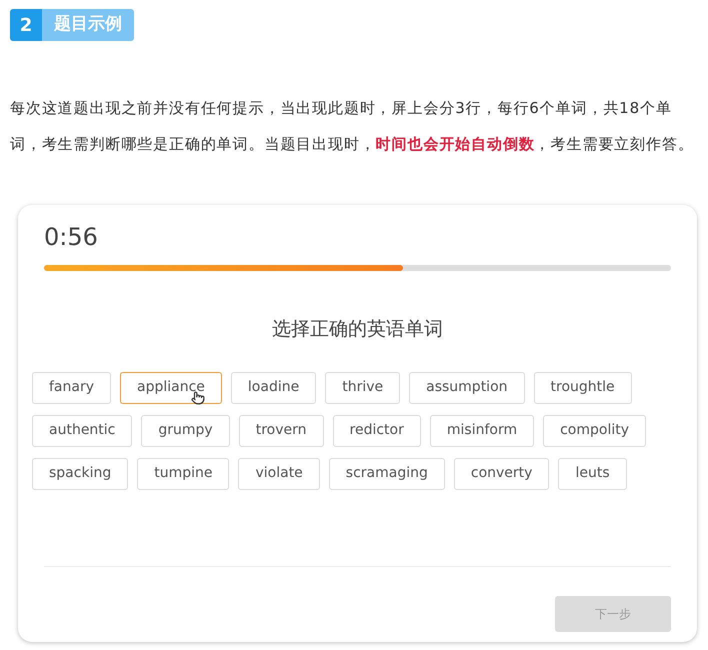 Image resolution: width=708 pixels, height=650 pixels. I want to click on word-option: redictor, so click(376, 430).